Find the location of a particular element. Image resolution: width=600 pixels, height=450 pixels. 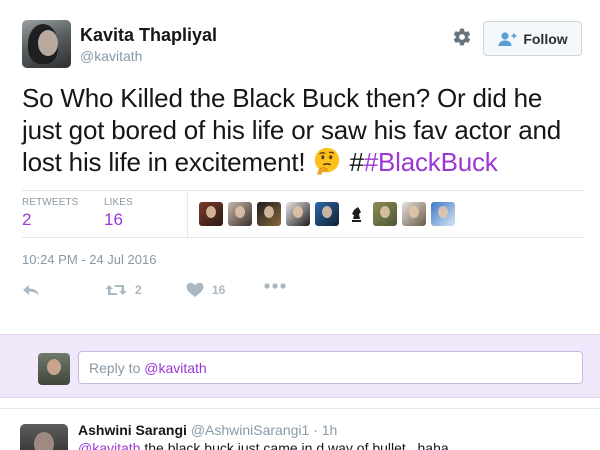

retweet-button: 2 is located at coordinates (123, 290).